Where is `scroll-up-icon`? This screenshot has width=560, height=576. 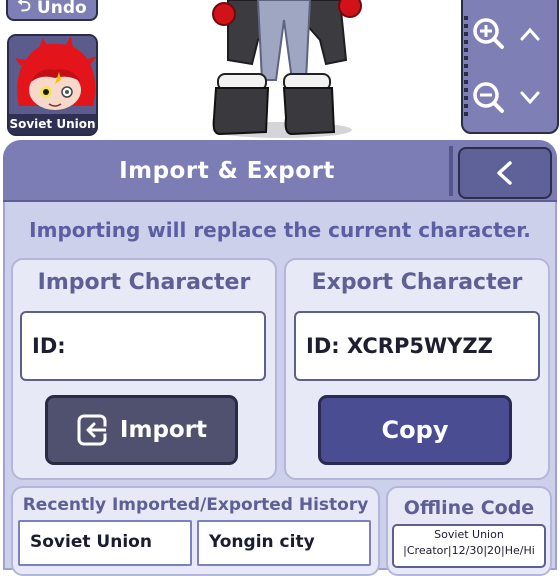
scroll-up-icon is located at coordinates (530, 34).